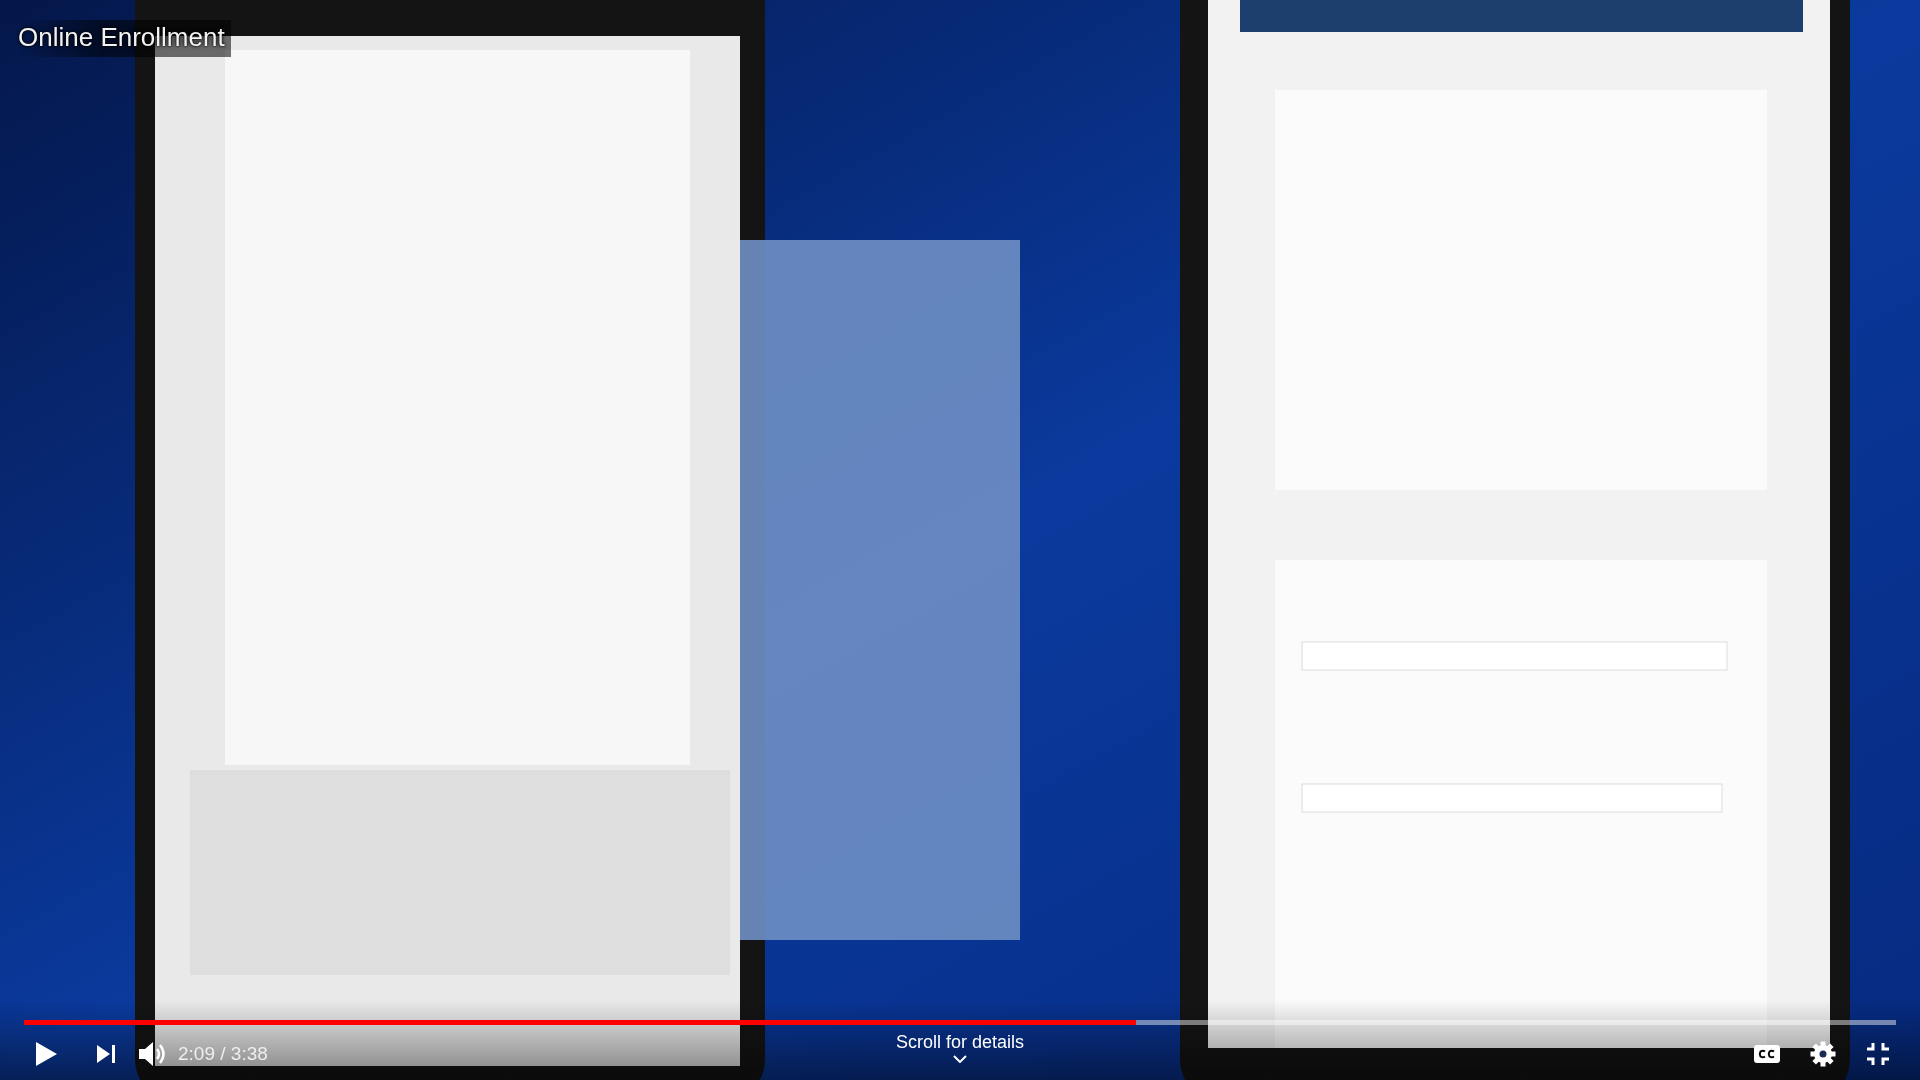 This screenshot has width=1920, height=1080. Describe the element at coordinates (153, 1054) in the screenshot. I see `volume-icon` at that location.